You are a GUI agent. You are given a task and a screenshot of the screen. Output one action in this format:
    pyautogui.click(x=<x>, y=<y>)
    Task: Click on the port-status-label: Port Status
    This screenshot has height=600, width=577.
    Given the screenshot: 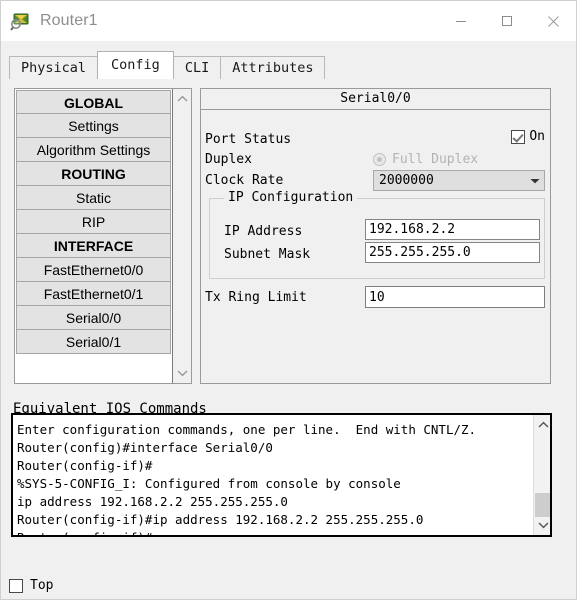 What is the action you would take?
    pyautogui.click(x=248, y=139)
    